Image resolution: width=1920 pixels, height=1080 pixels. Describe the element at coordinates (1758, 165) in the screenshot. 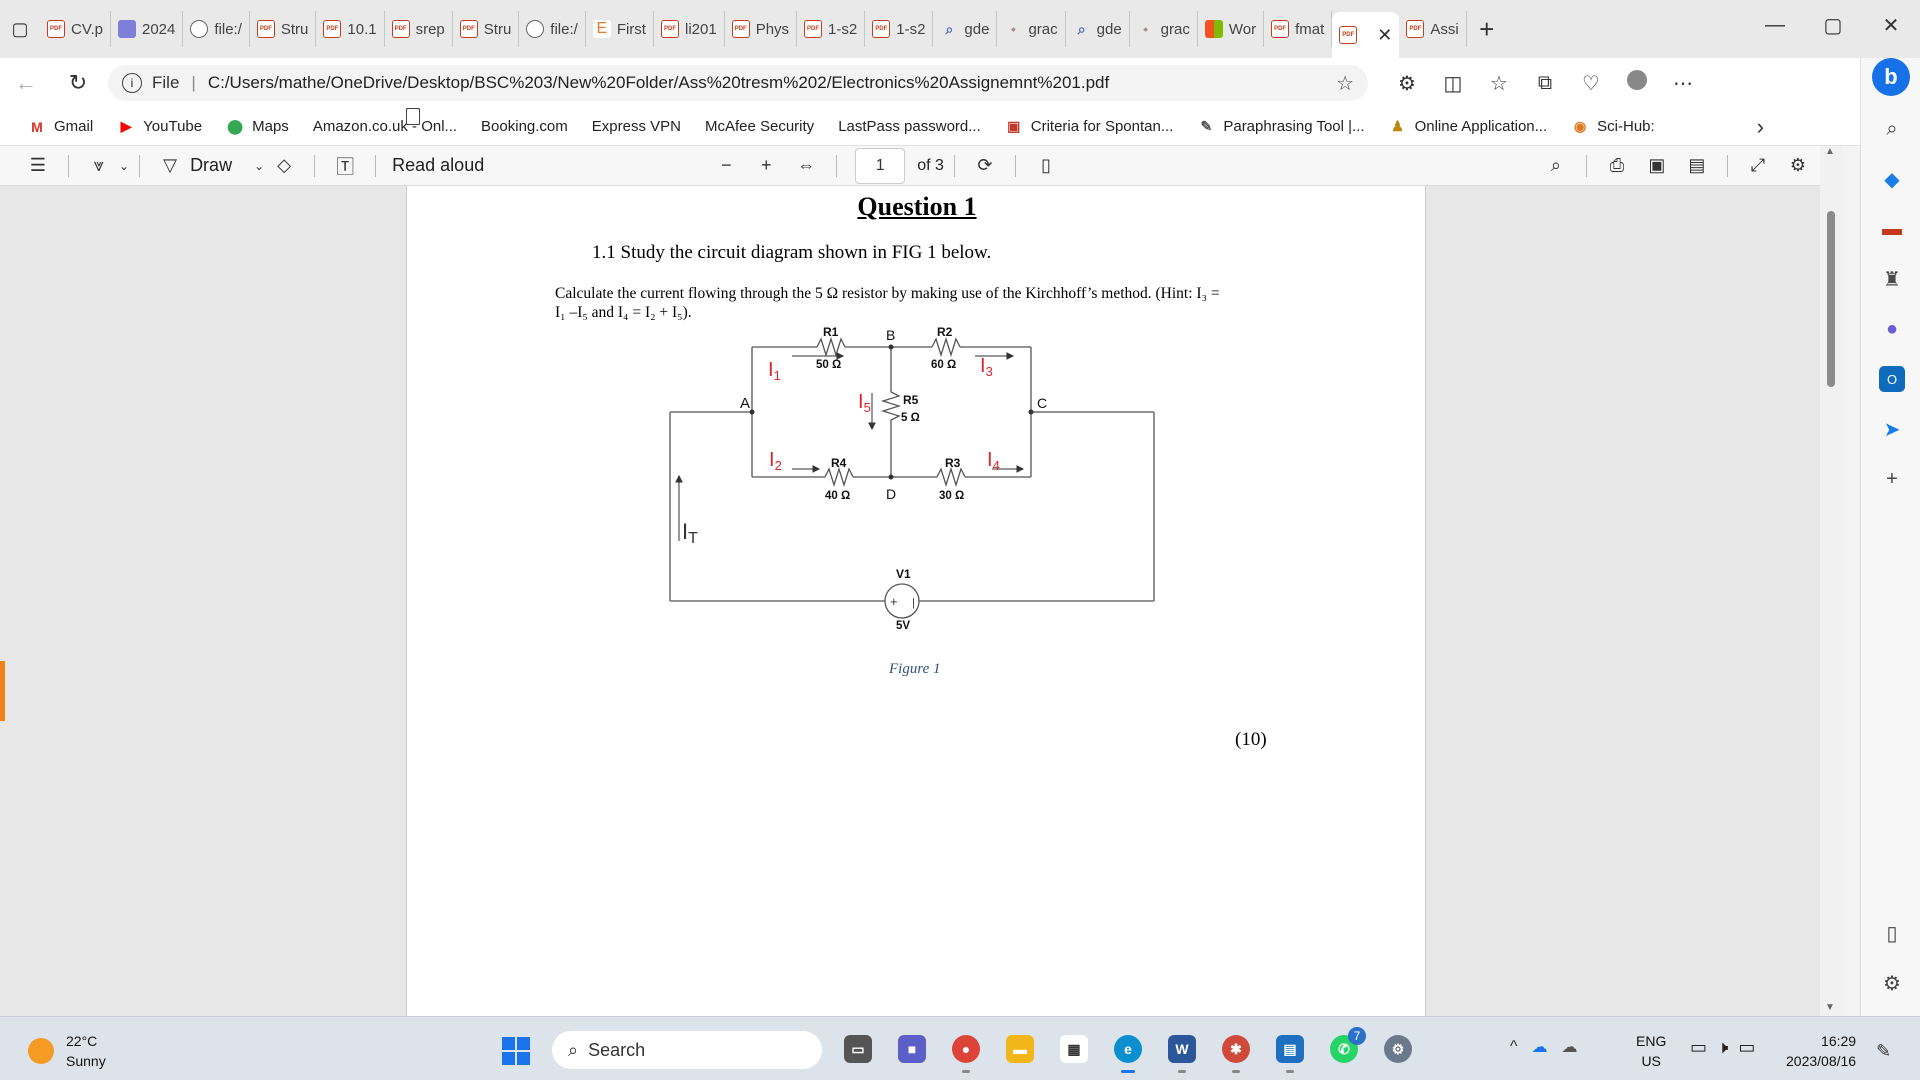

I see `fullscreen-icon: ⤢` at that location.